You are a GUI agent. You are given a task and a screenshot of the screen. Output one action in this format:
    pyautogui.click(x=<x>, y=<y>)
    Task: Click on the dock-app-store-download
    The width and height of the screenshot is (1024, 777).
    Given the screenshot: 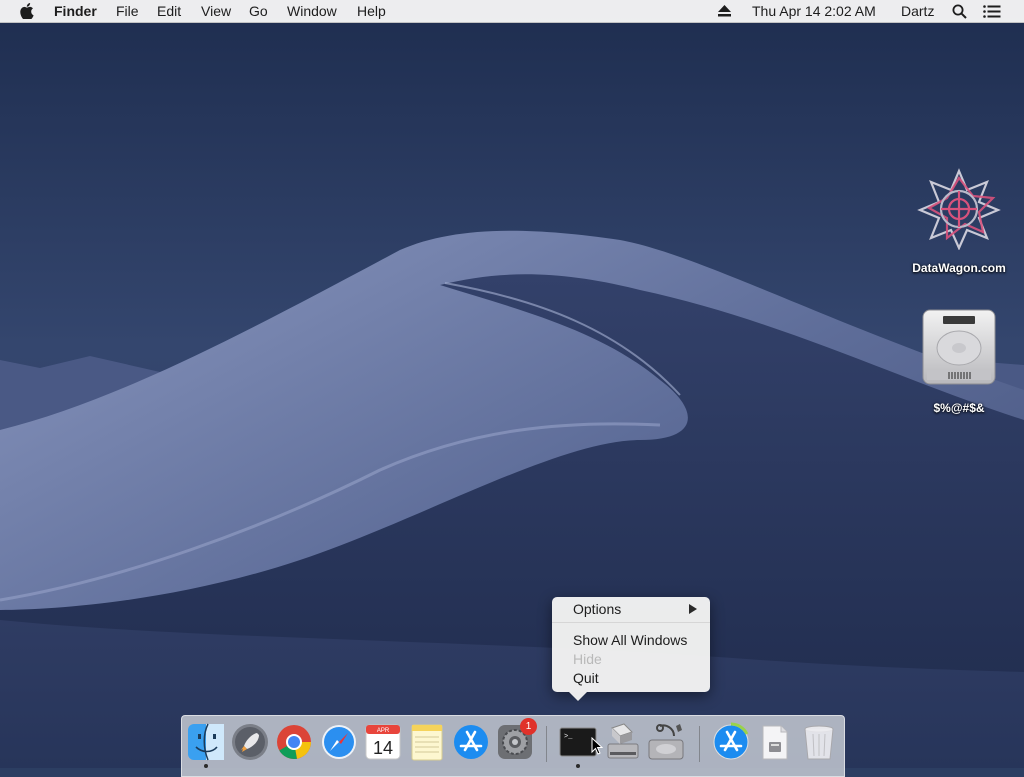 What is the action you would take?
    pyautogui.click(x=731, y=742)
    